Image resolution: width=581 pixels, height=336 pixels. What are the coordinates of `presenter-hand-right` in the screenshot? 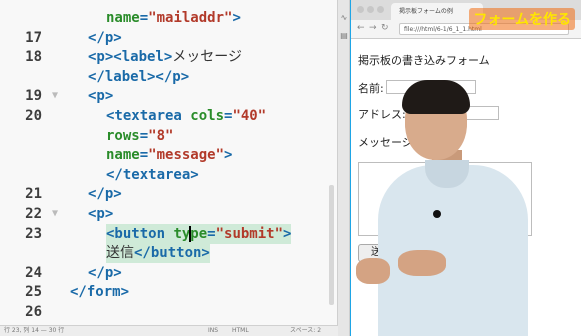 It's located at (422, 263).